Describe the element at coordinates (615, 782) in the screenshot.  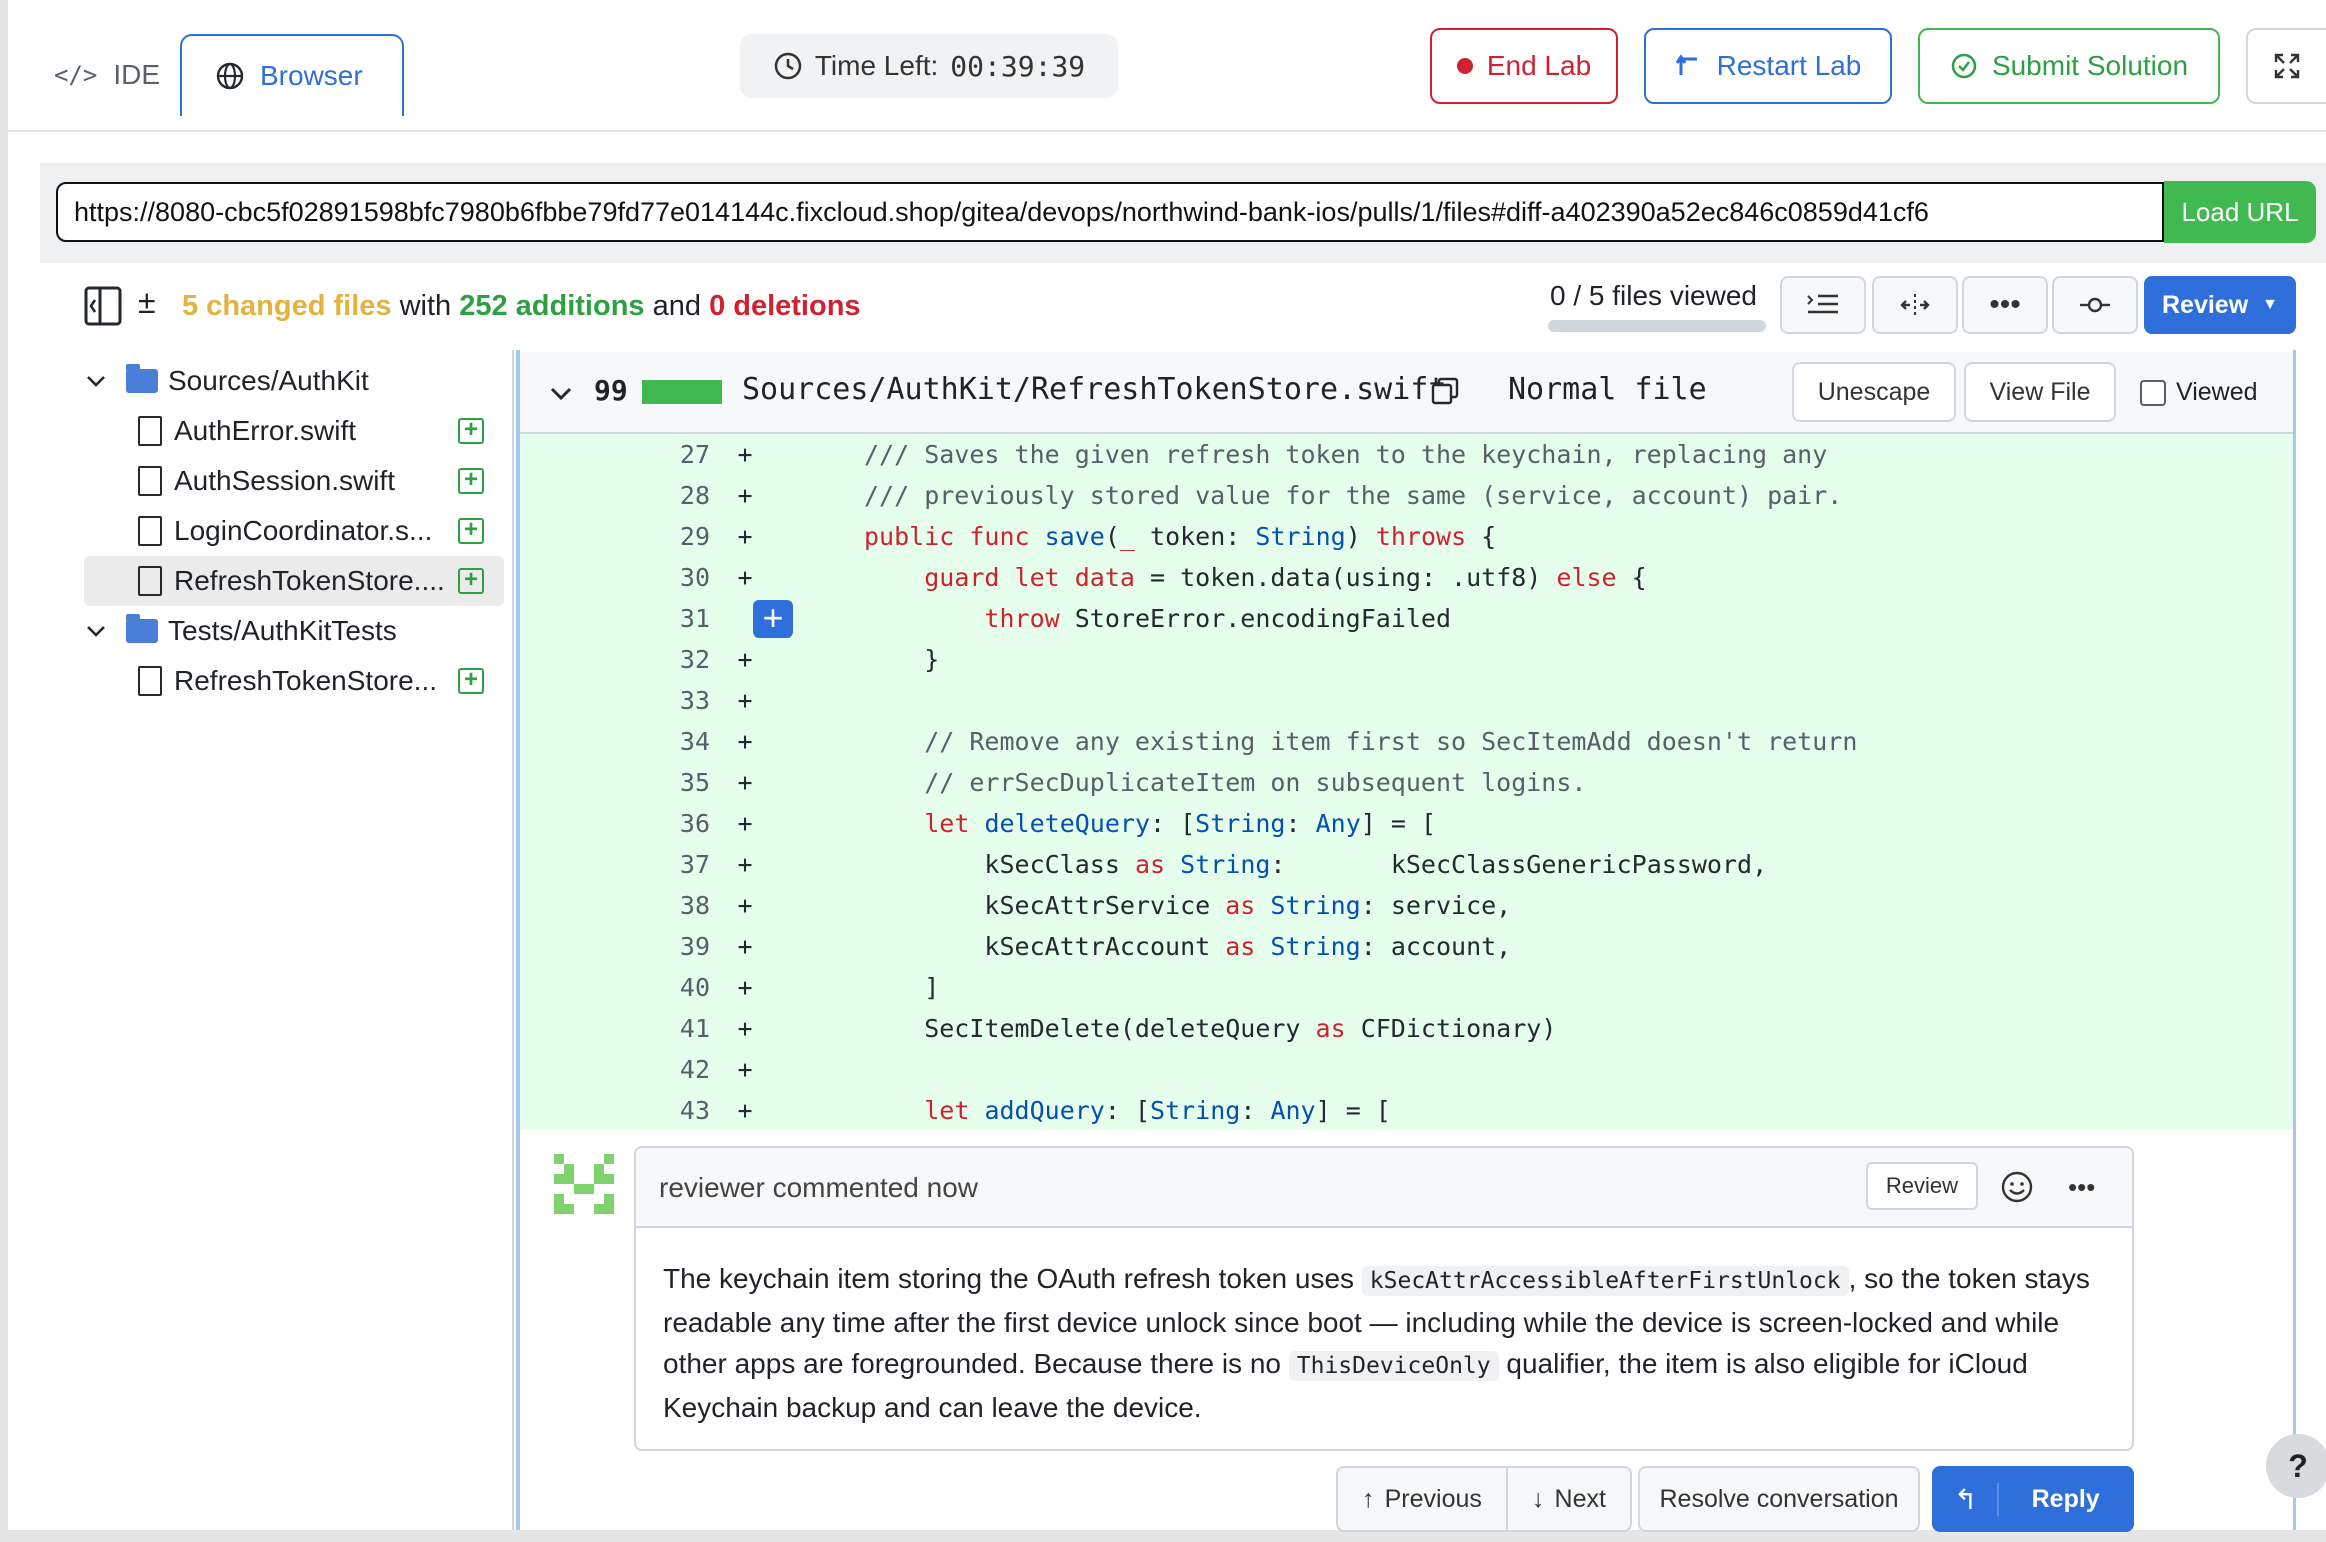
I see `line-number: 35` at that location.